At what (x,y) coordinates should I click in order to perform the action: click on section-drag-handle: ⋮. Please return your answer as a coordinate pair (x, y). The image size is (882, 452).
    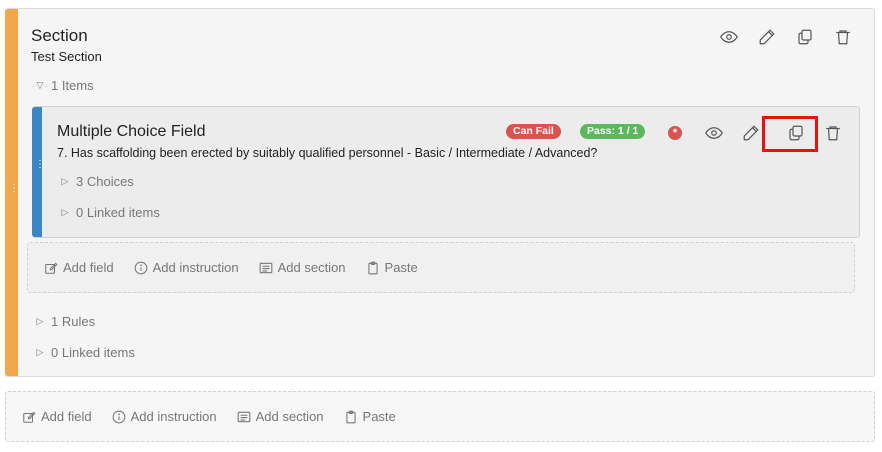
    Looking at the image, I should click on (12, 192).